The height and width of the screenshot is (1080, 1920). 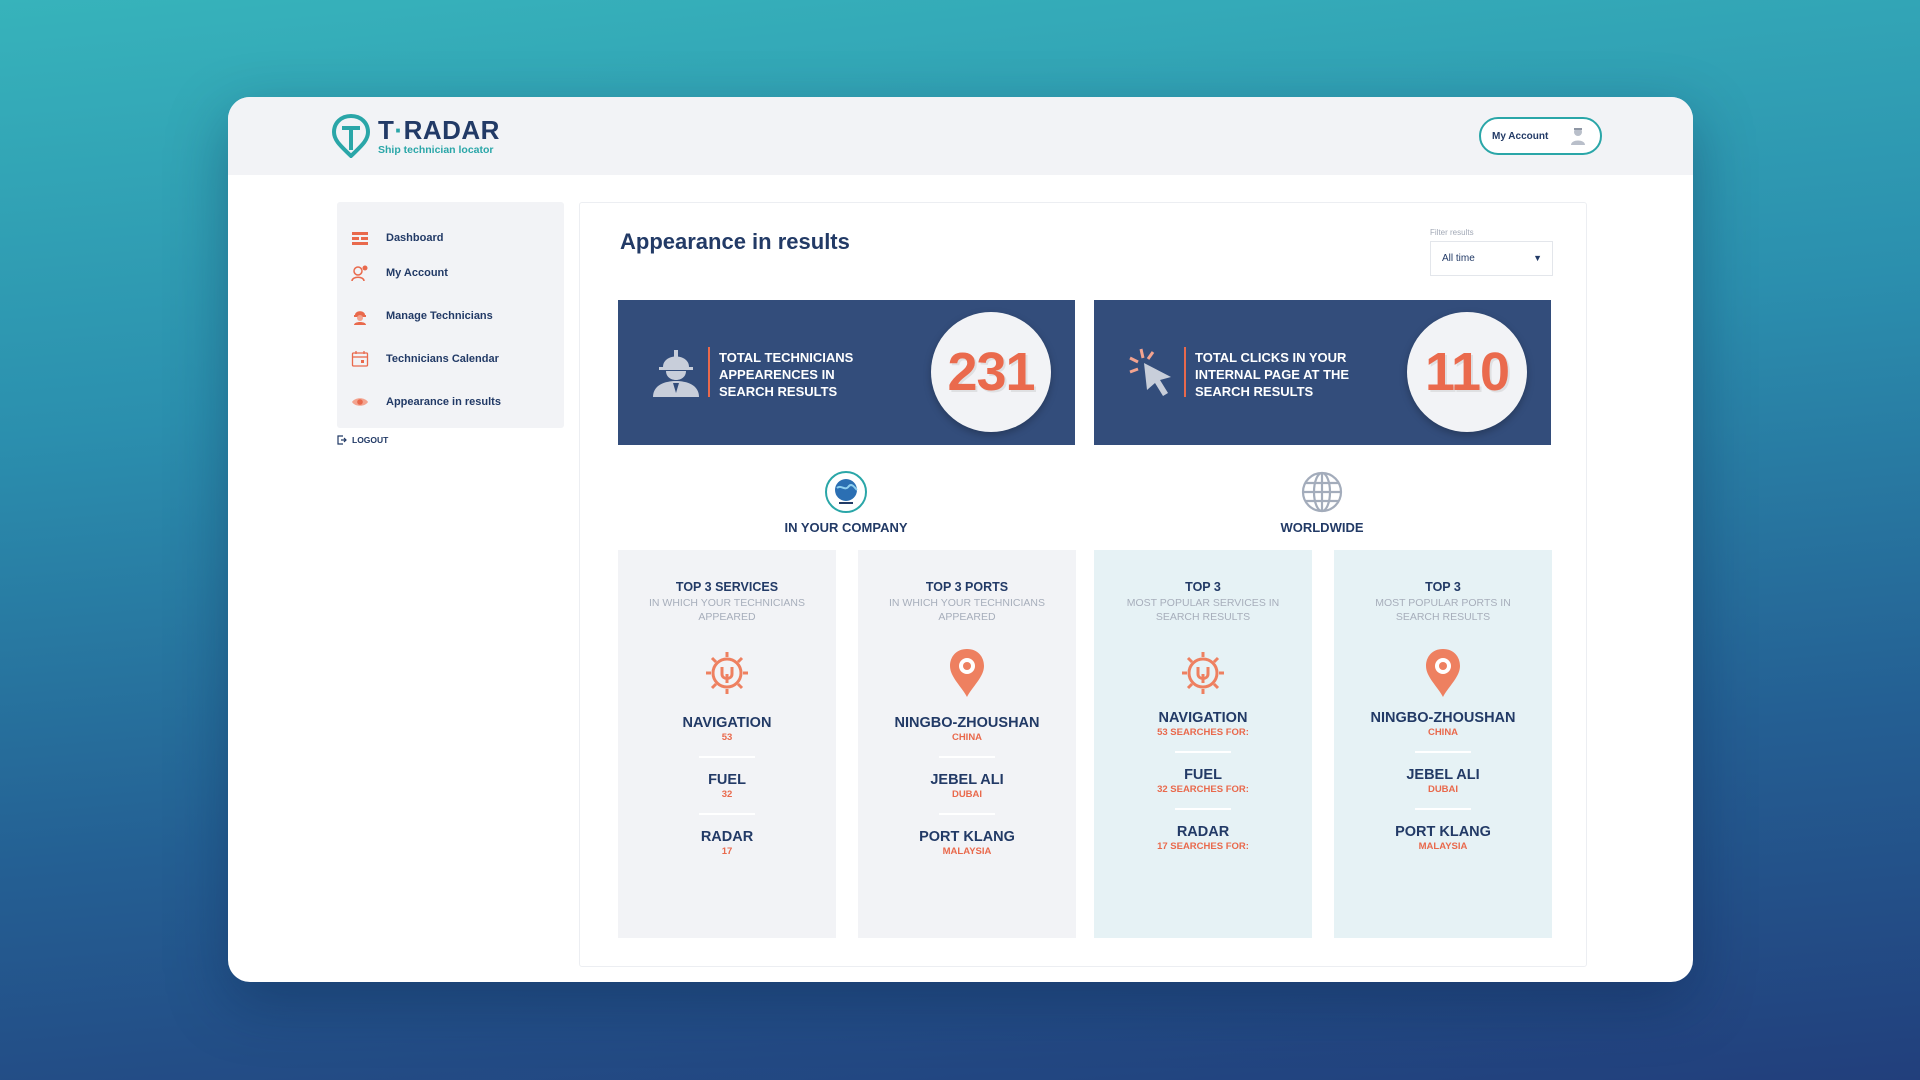 What do you see at coordinates (1203, 846) in the screenshot?
I see `item-value: 17 SEARCHES FOR:` at bounding box center [1203, 846].